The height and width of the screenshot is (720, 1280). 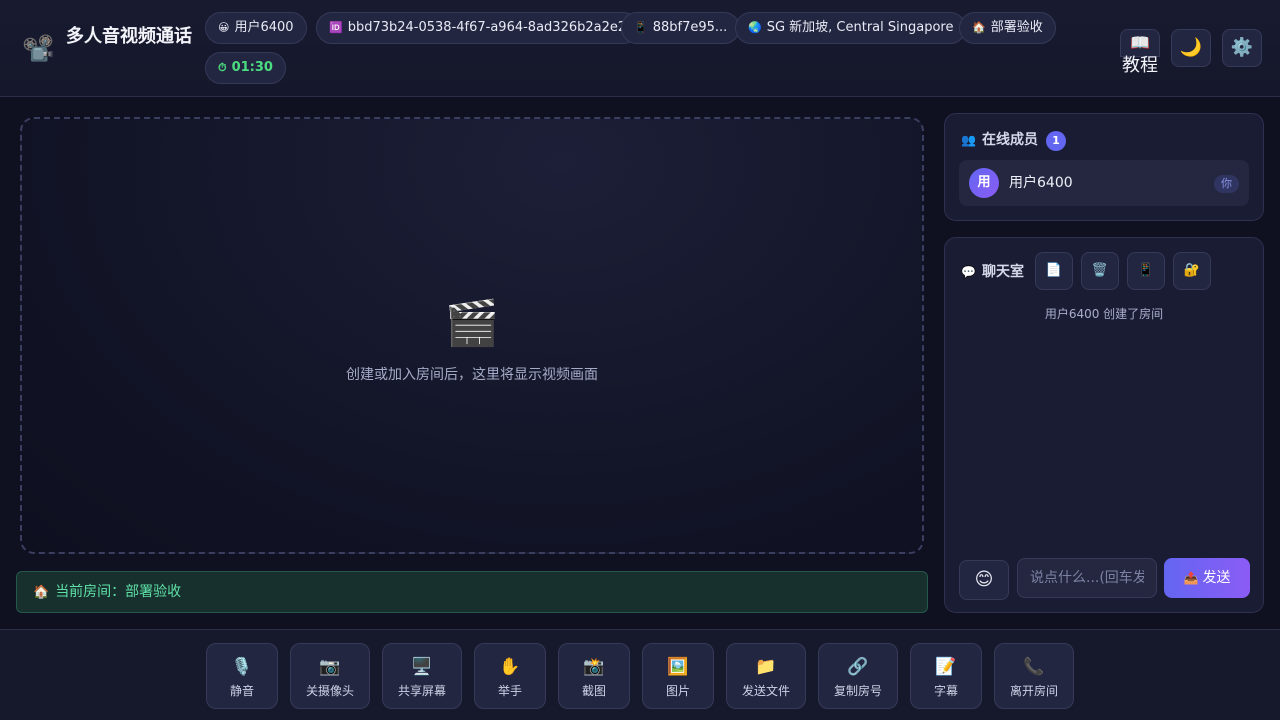 I want to click on video-placeholder-text: 创建或加入房间后，这里将显示视频画面, so click(x=472, y=375).